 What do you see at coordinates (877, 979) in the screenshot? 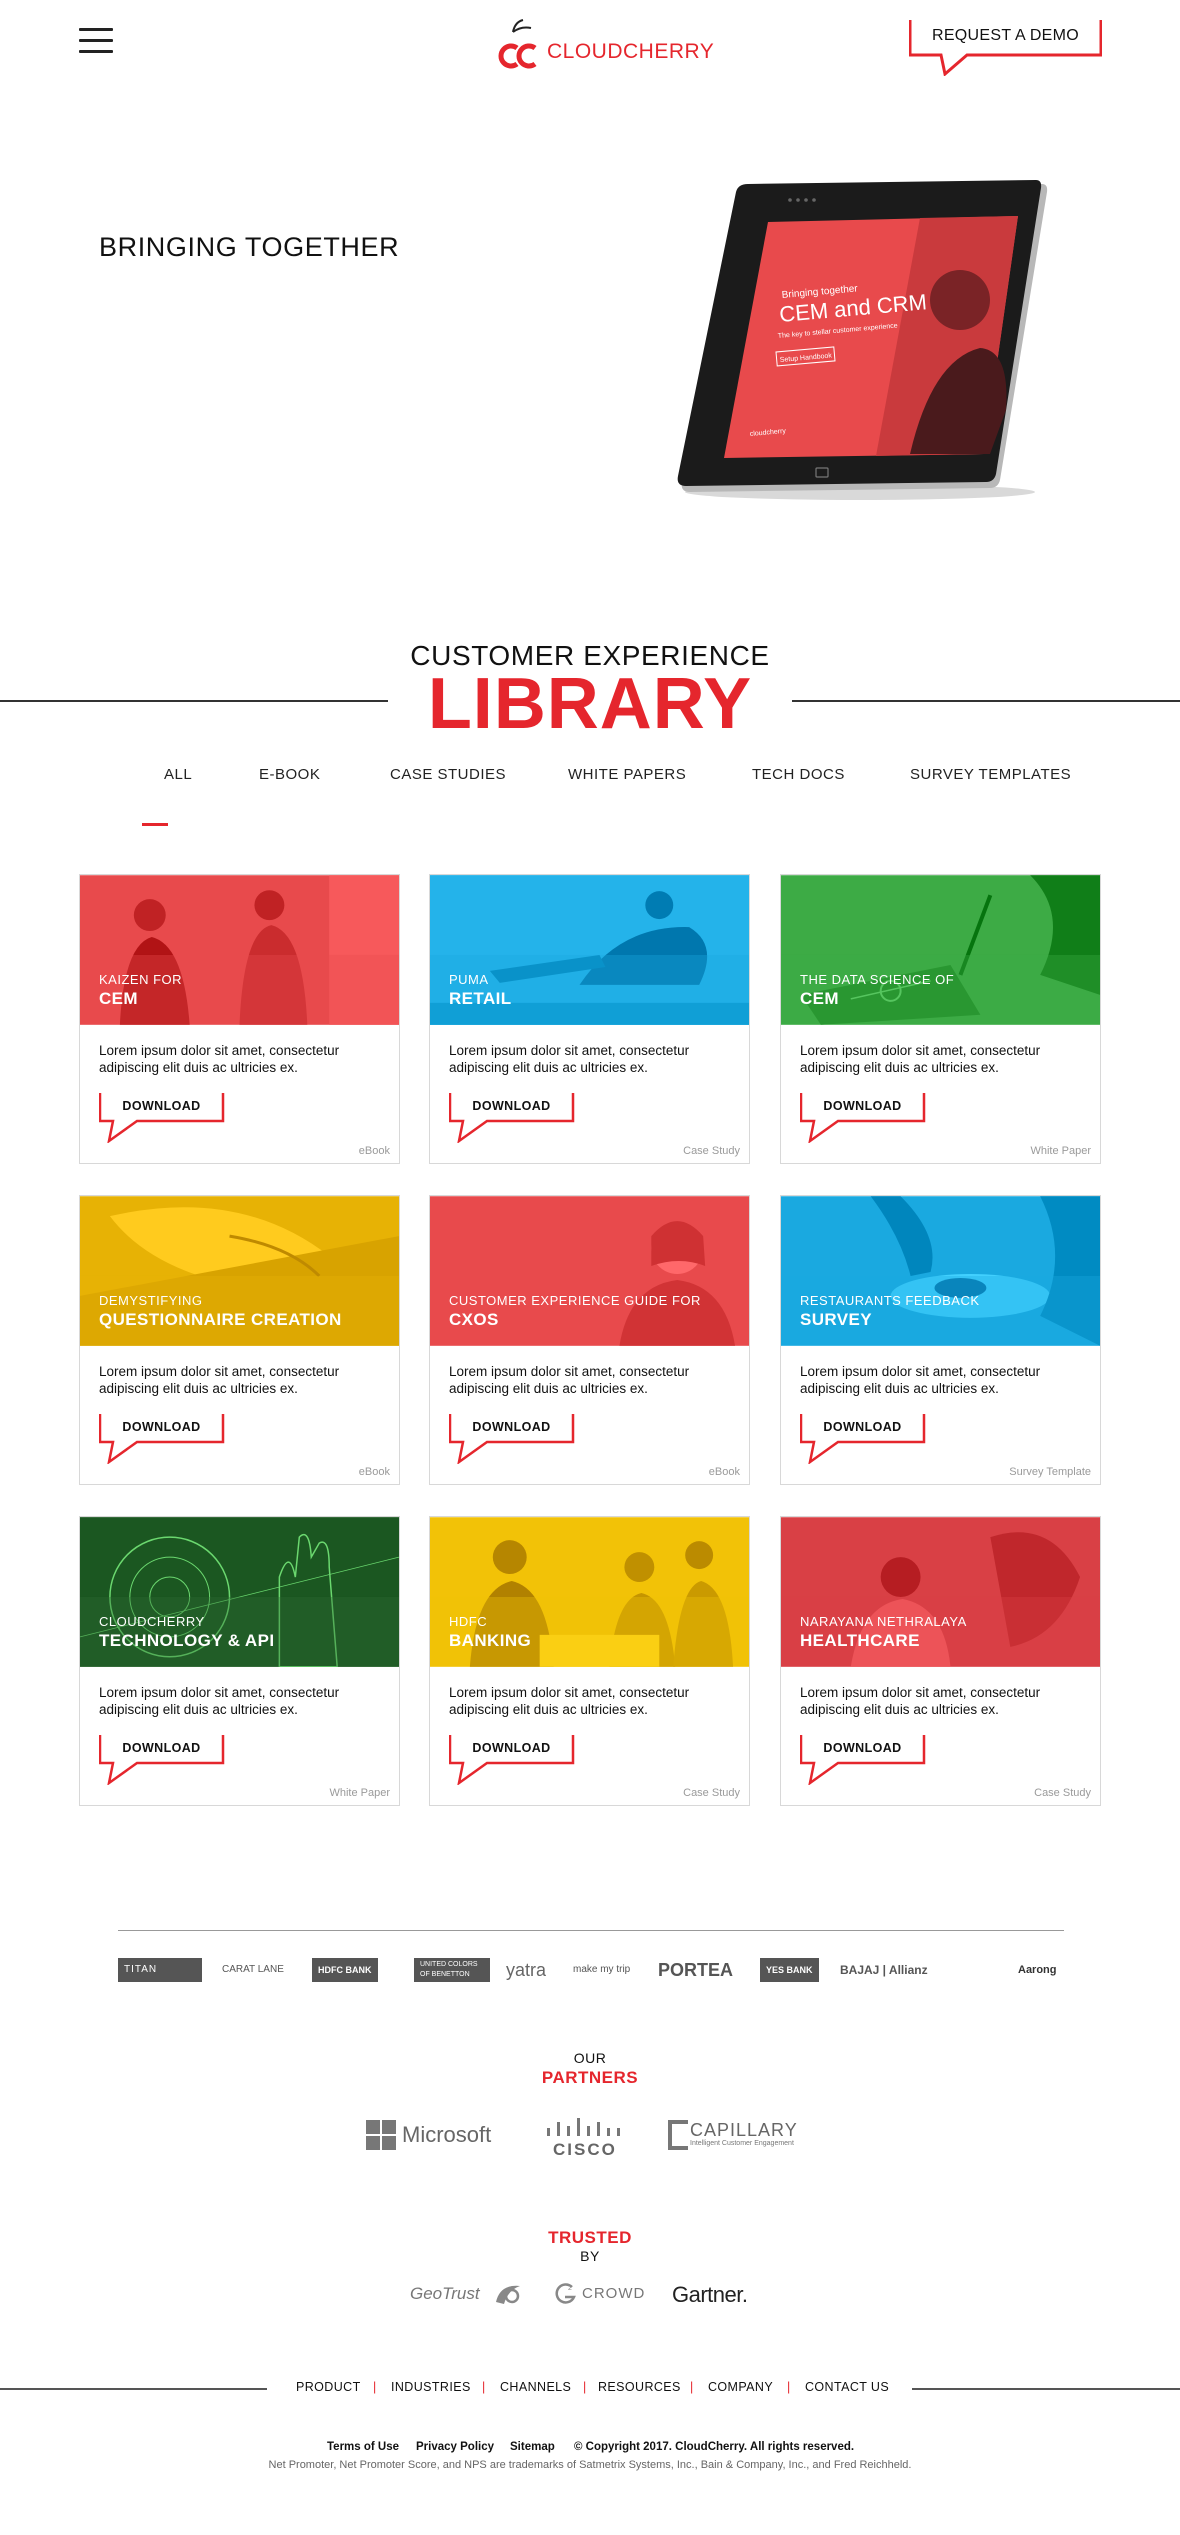
I see `card-kicker: THE DATA SCIENCE OF` at bounding box center [877, 979].